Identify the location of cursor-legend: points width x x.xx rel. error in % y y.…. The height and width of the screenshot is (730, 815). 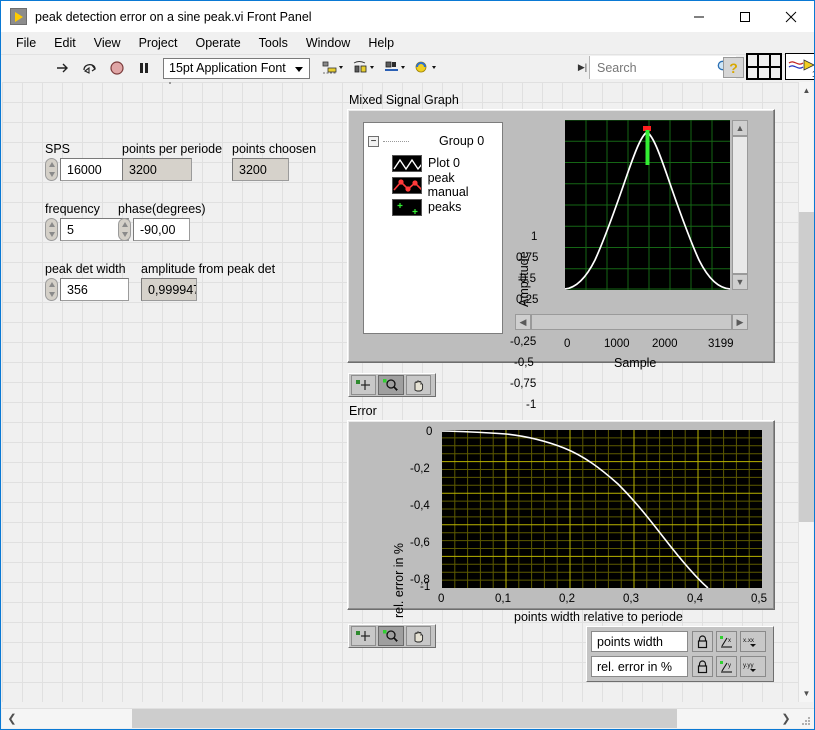
(680, 654).